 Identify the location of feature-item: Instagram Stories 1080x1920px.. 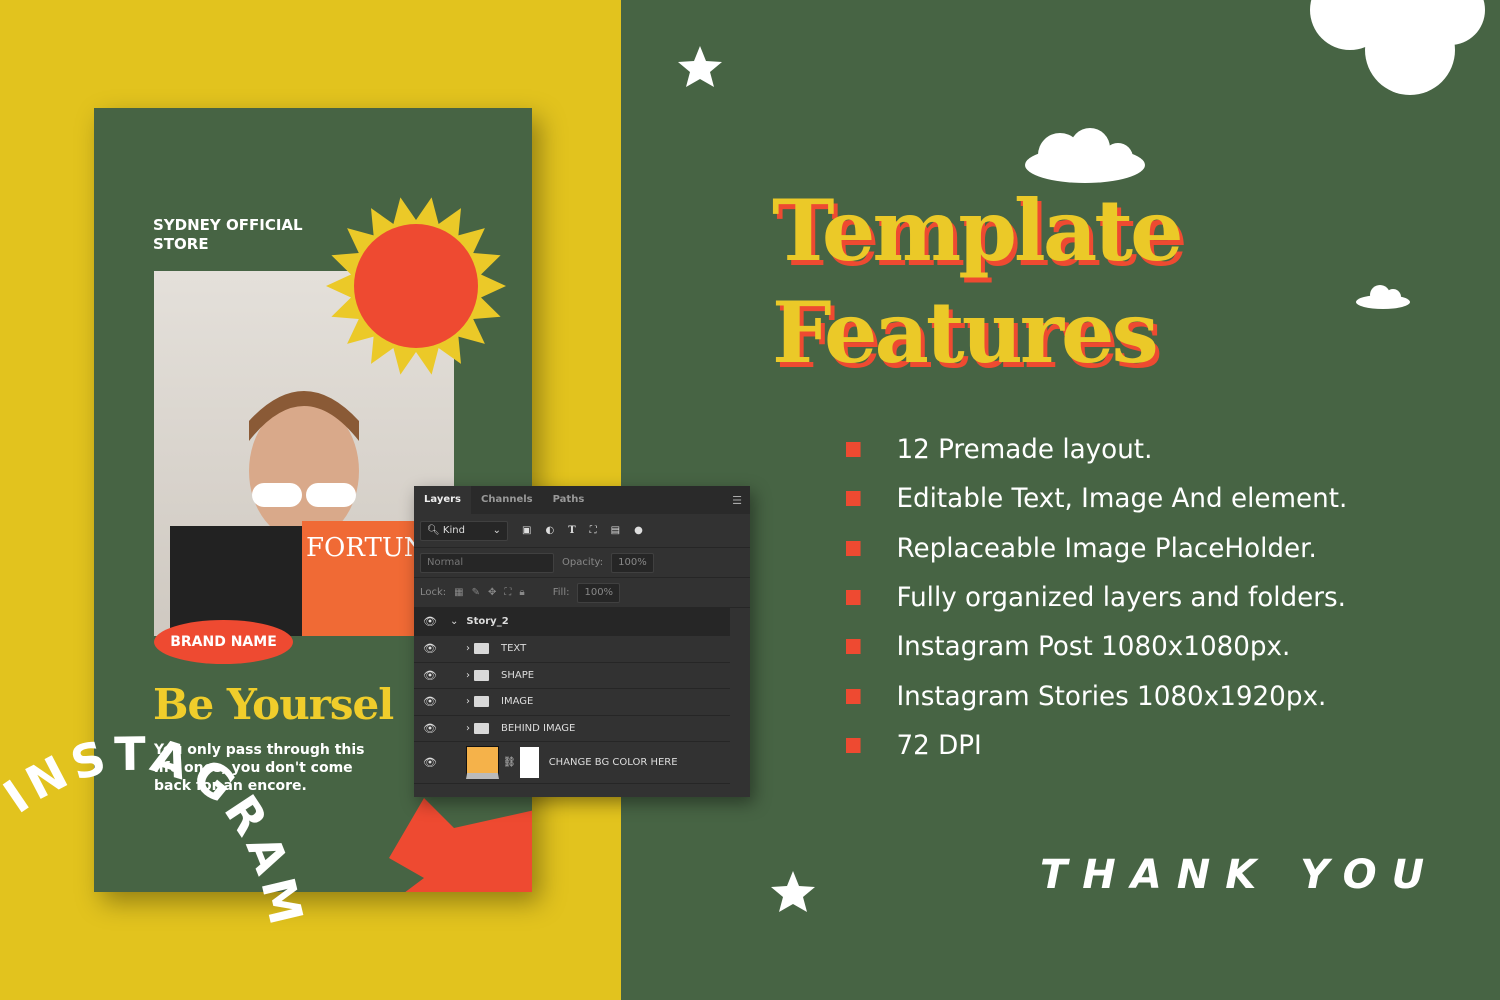
(1096, 695).